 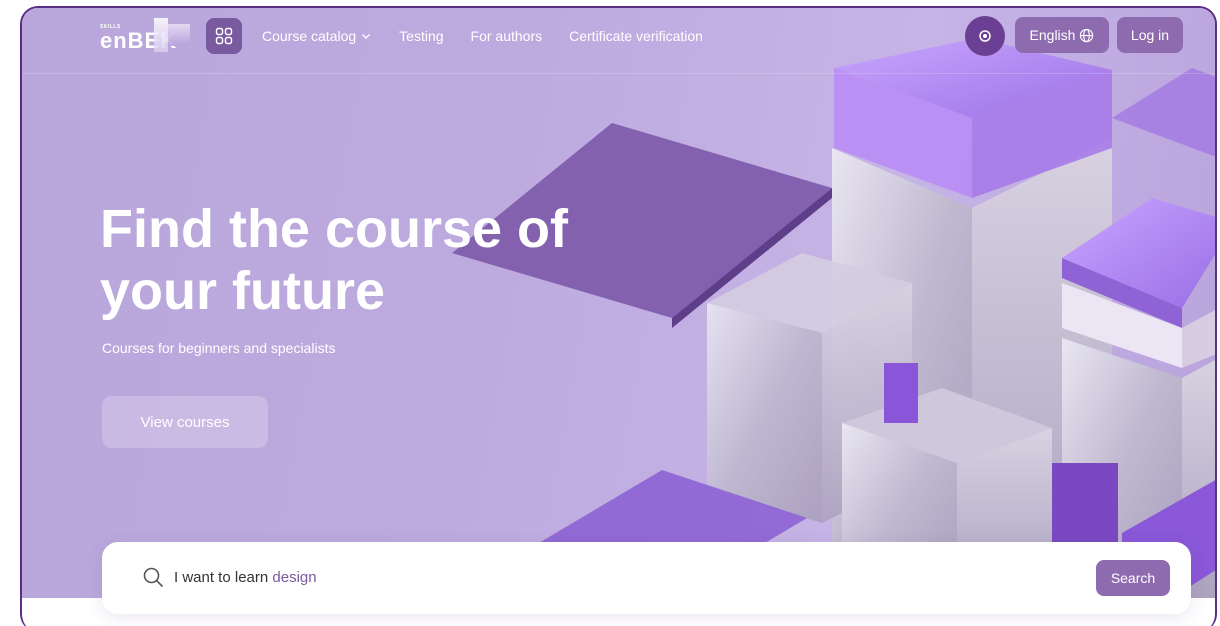 What do you see at coordinates (153, 577) in the screenshot?
I see `search-icon` at bounding box center [153, 577].